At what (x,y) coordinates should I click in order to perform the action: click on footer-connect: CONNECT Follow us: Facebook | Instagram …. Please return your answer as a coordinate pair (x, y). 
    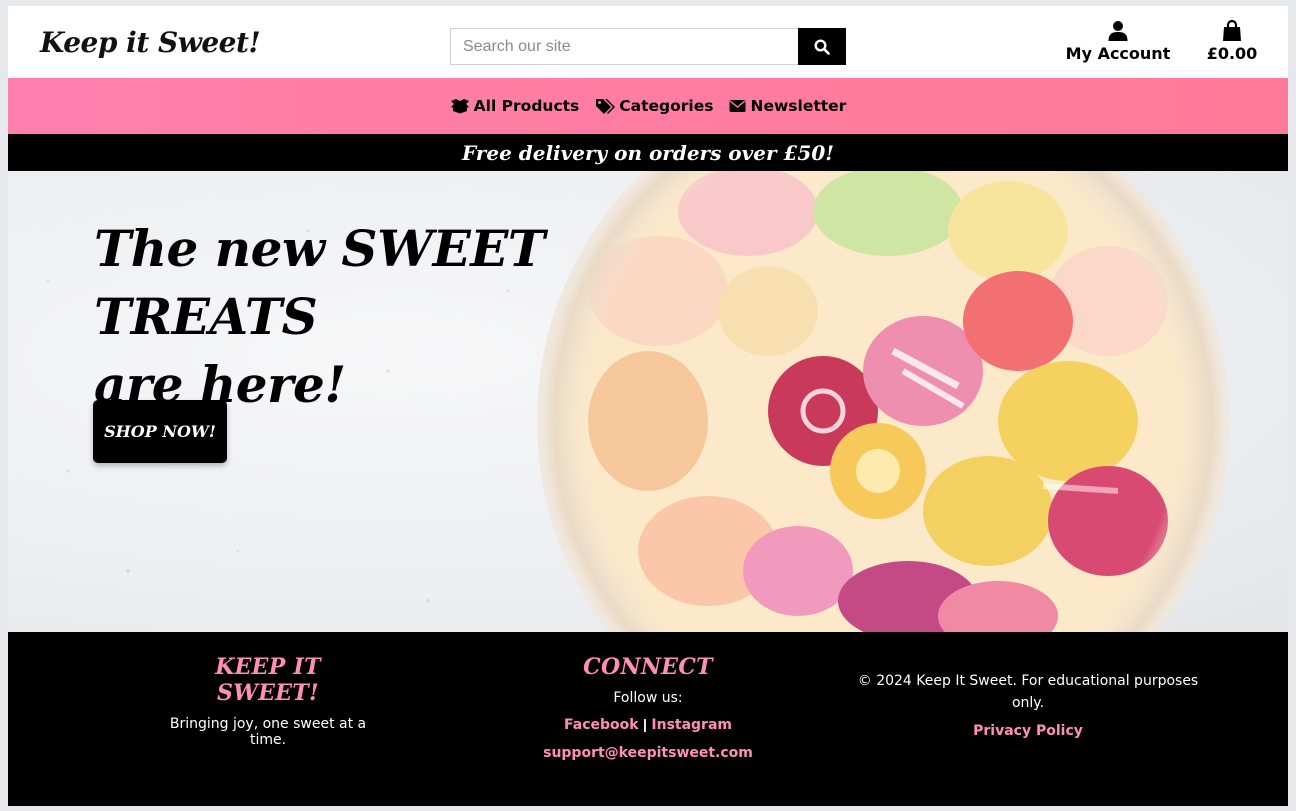
    Looking at the image, I should click on (648, 708).